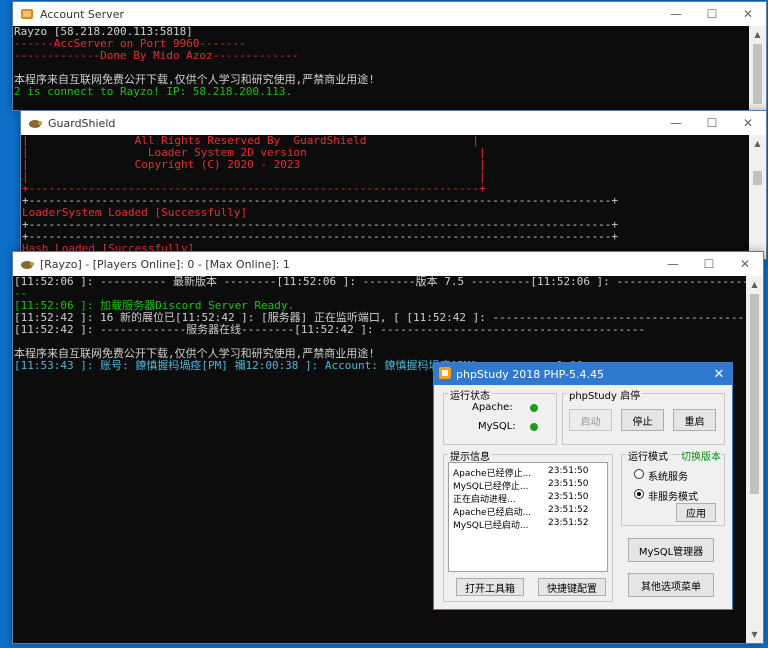 The height and width of the screenshot is (648, 768). I want to click on apache-status-dot, so click(534, 408).